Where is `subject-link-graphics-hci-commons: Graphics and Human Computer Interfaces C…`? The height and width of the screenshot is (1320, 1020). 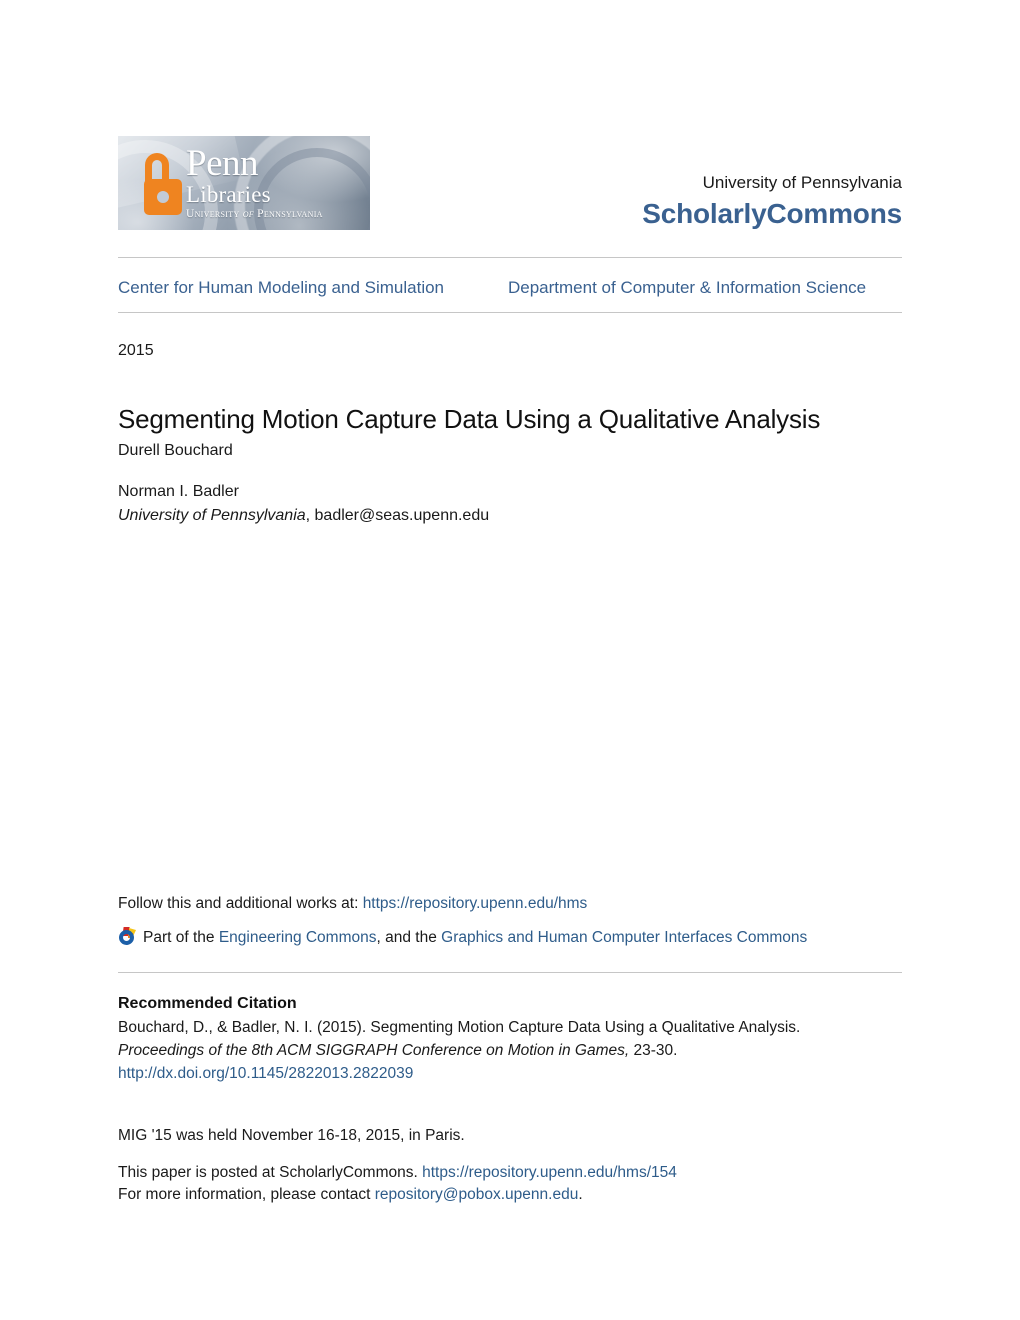 subject-link-graphics-hci-commons: Graphics and Human Computer Interfaces C… is located at coordinates (624, 937).